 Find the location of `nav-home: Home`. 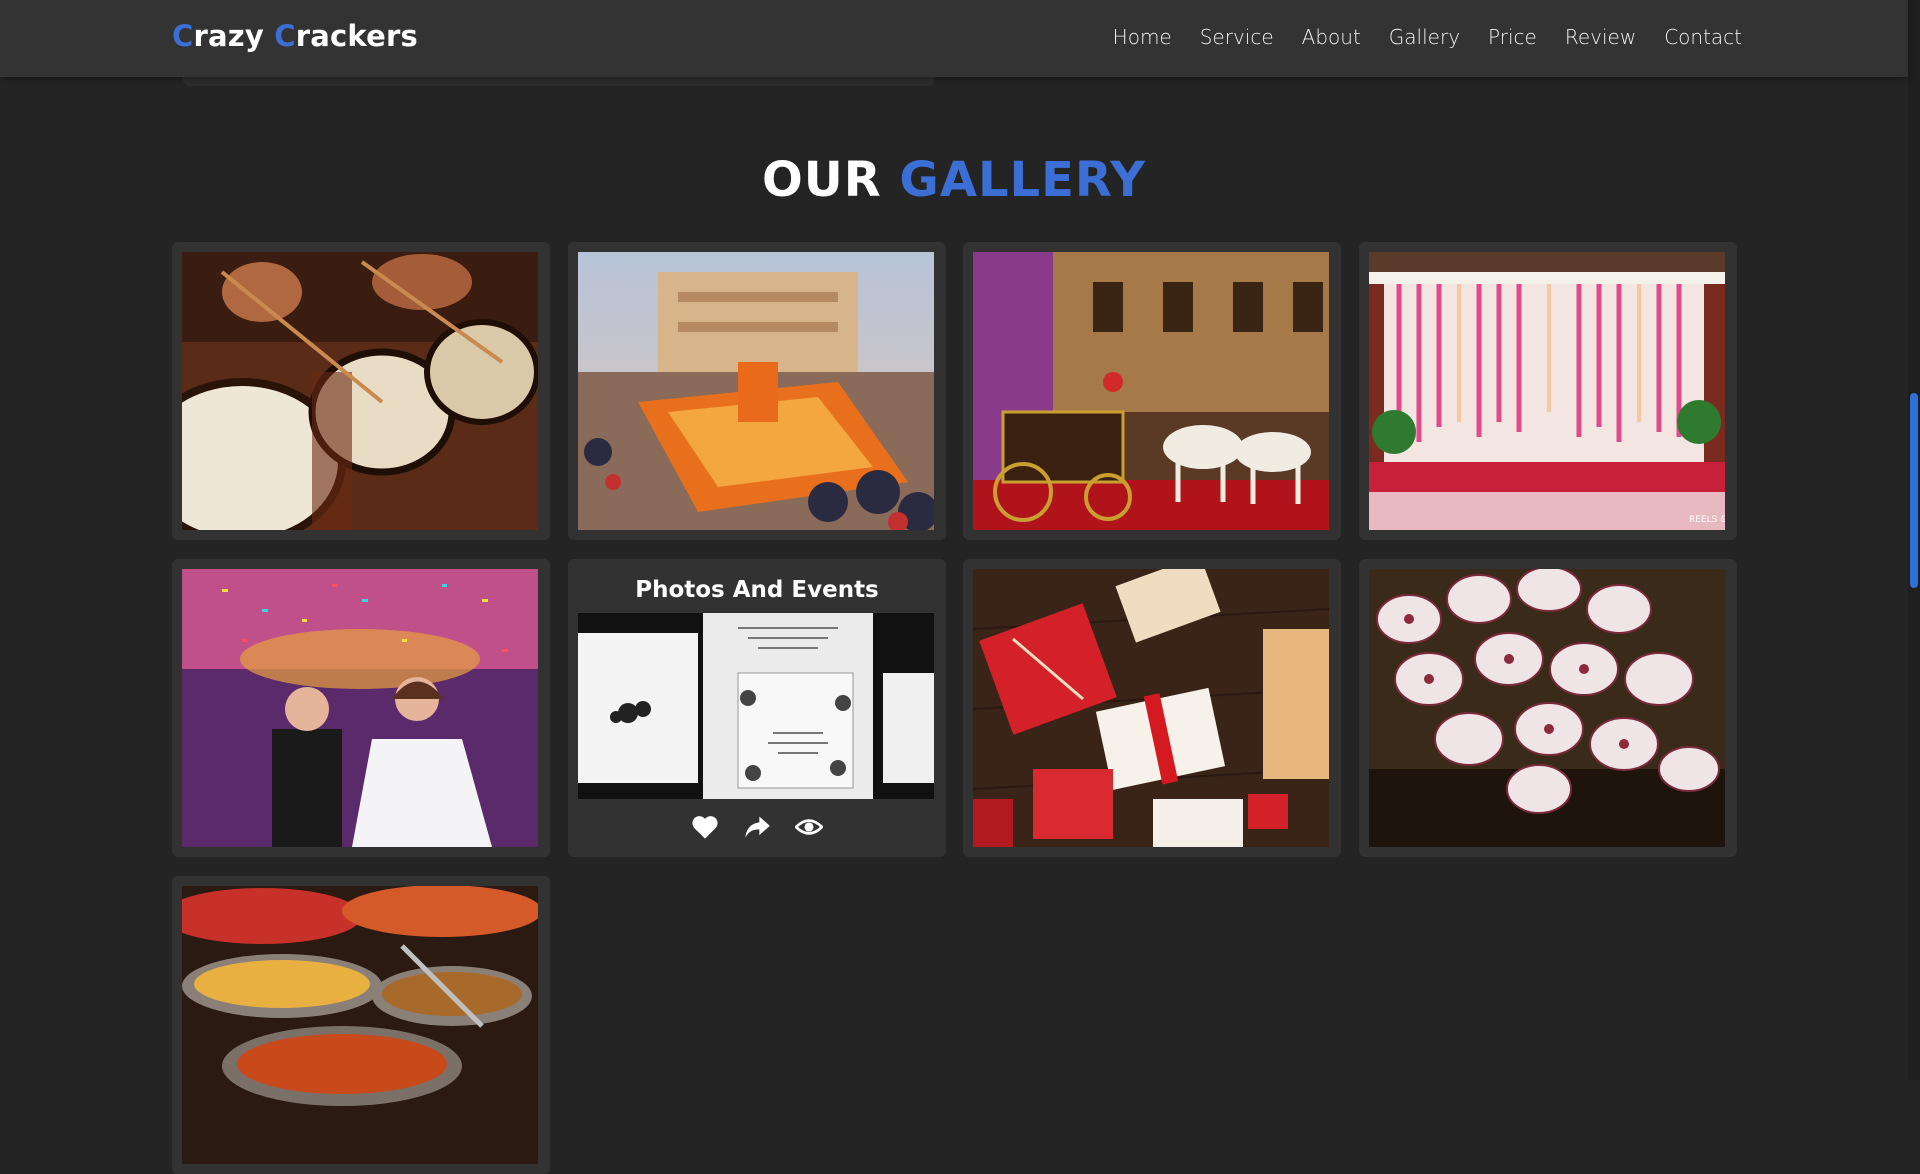

nav-home: Home is located at coordinates (1142, 37).